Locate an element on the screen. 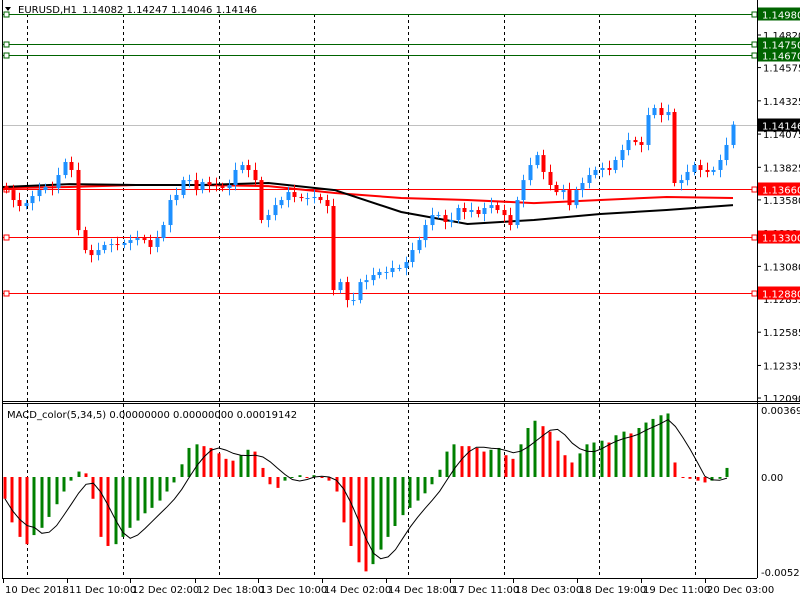 The width and height of the screenshot is (800, 600). price-tick-label: 1.12090 is located at coordinates (781, 399).